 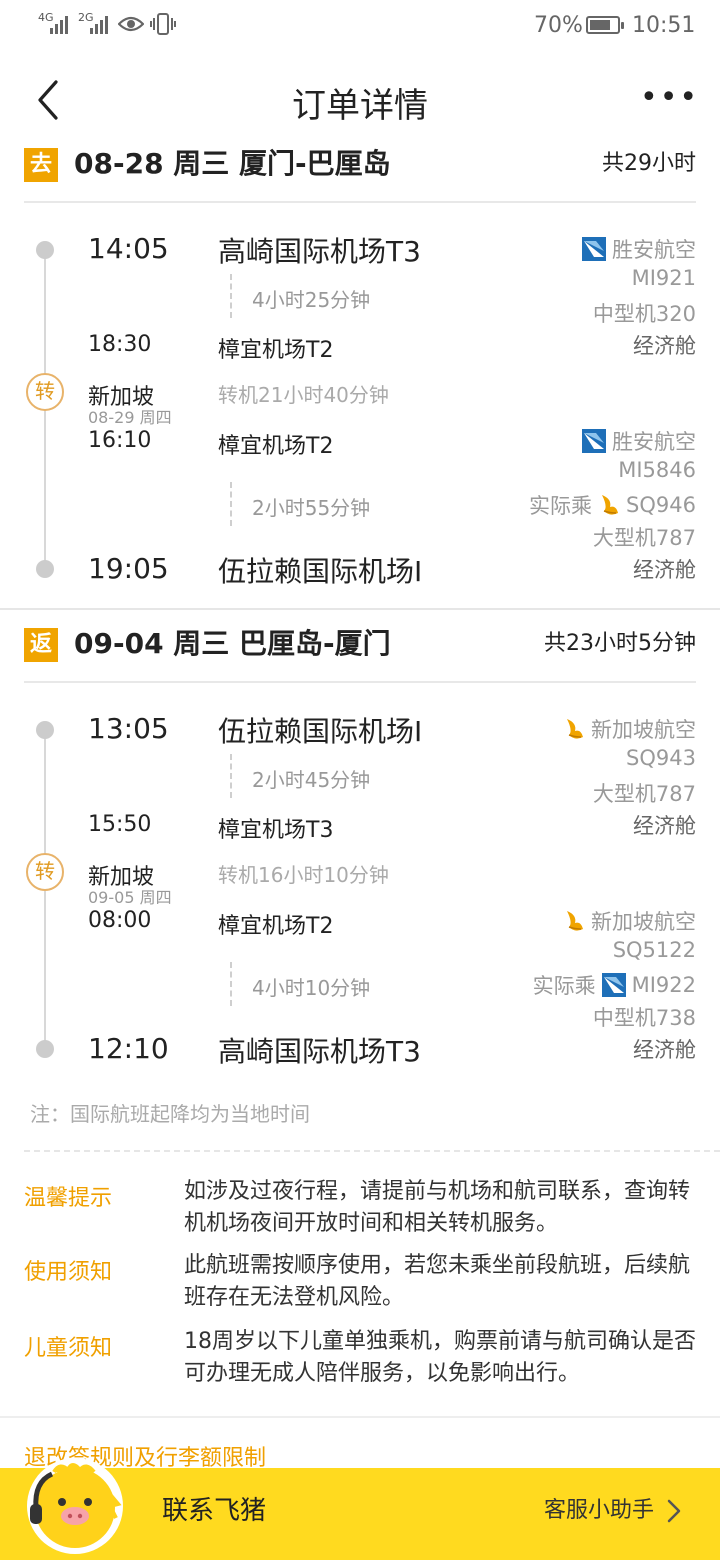 What do you see at coordinates (130, 417) in the screenshot?
I see `transfer-date: 08-29 周四` at bounding box center [130, 417].